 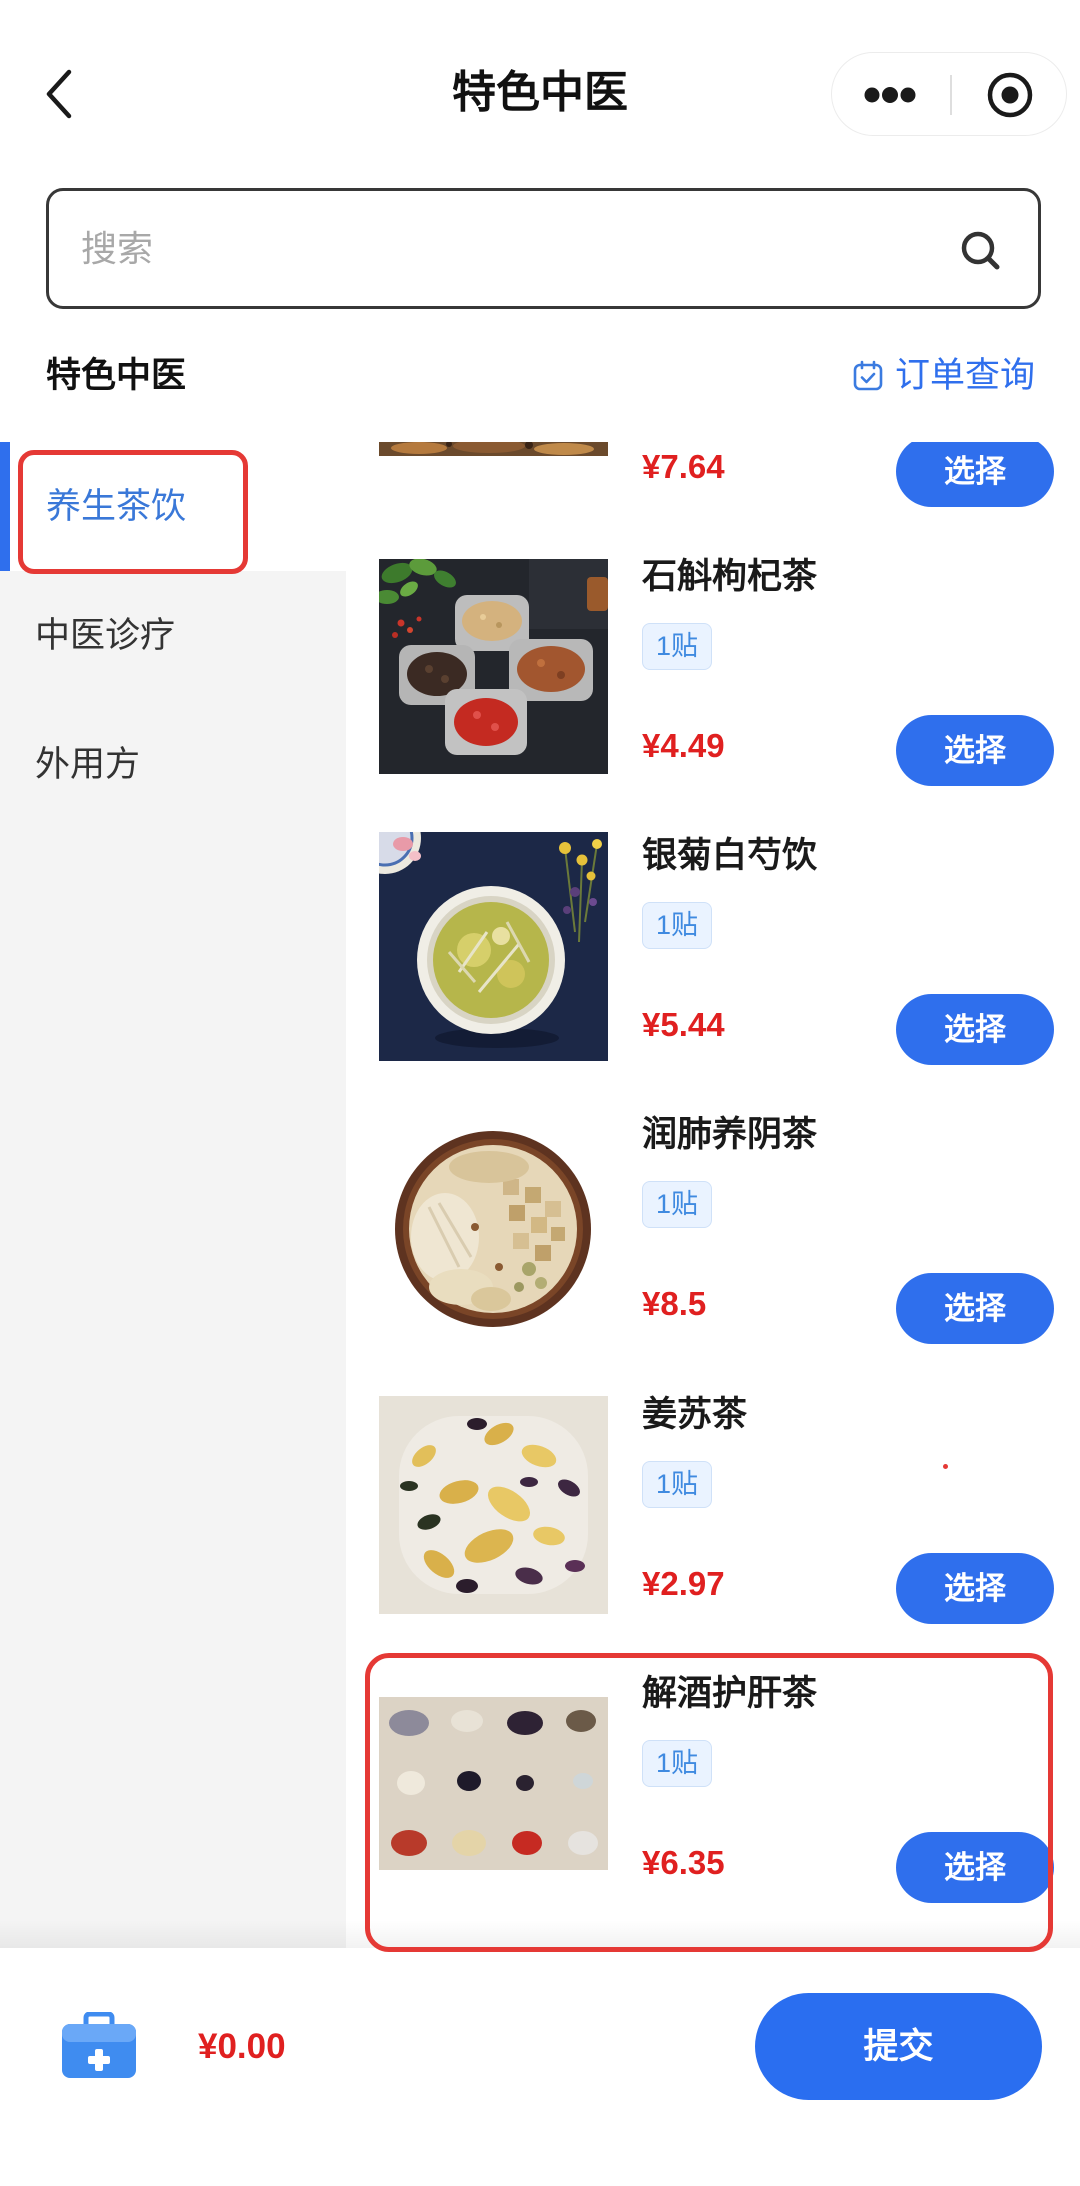 I want to click on ginger-perilla-tea-photo, so click(x=493, y=1505).